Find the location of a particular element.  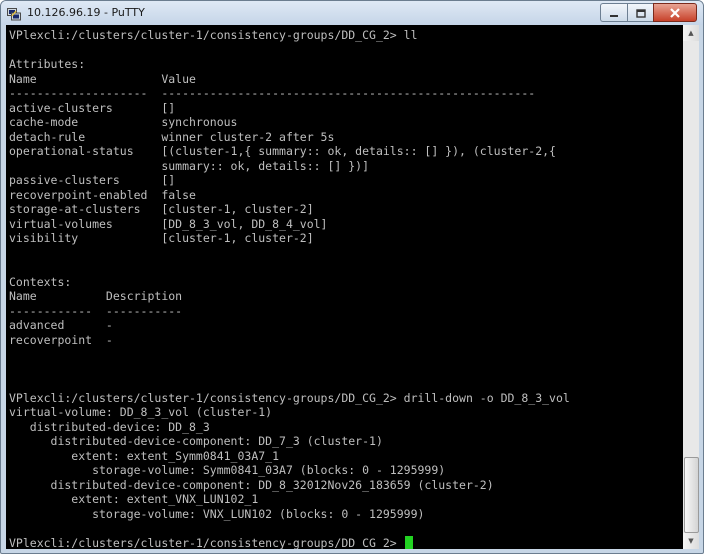

terminal-line: recoverpoint - is located at coordinates (61, 339).